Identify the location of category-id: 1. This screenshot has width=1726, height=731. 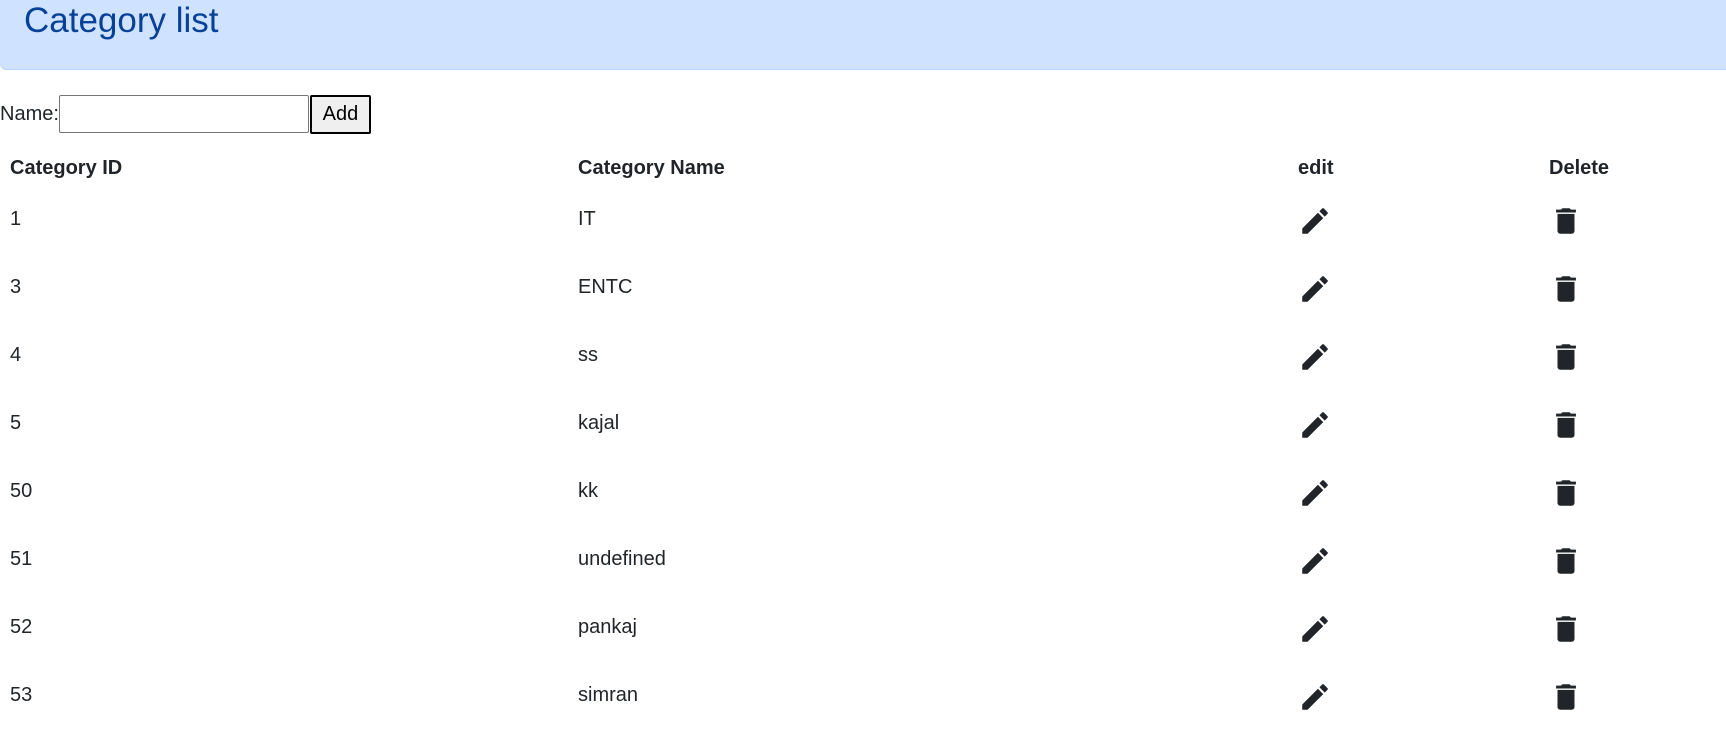
(16, 218).